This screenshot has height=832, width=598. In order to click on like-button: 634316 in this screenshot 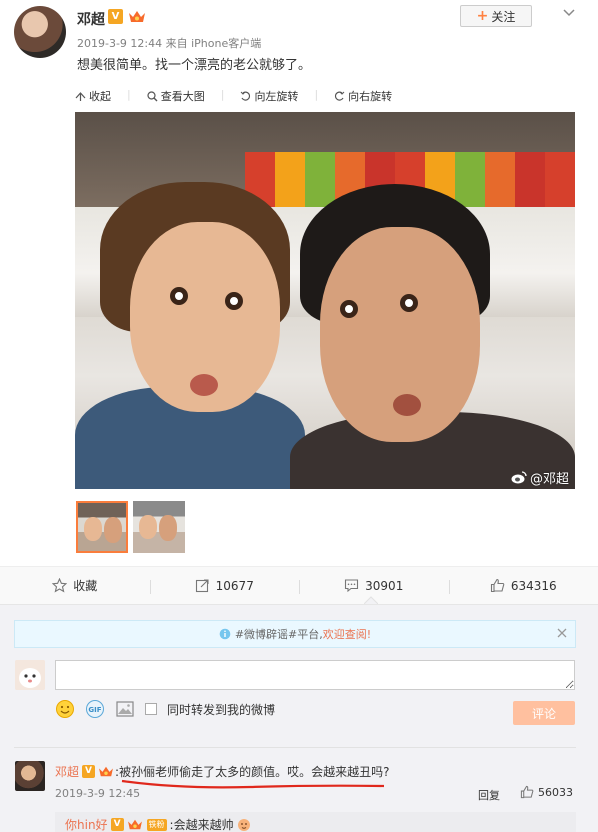, I will do `click(523, 586)`.